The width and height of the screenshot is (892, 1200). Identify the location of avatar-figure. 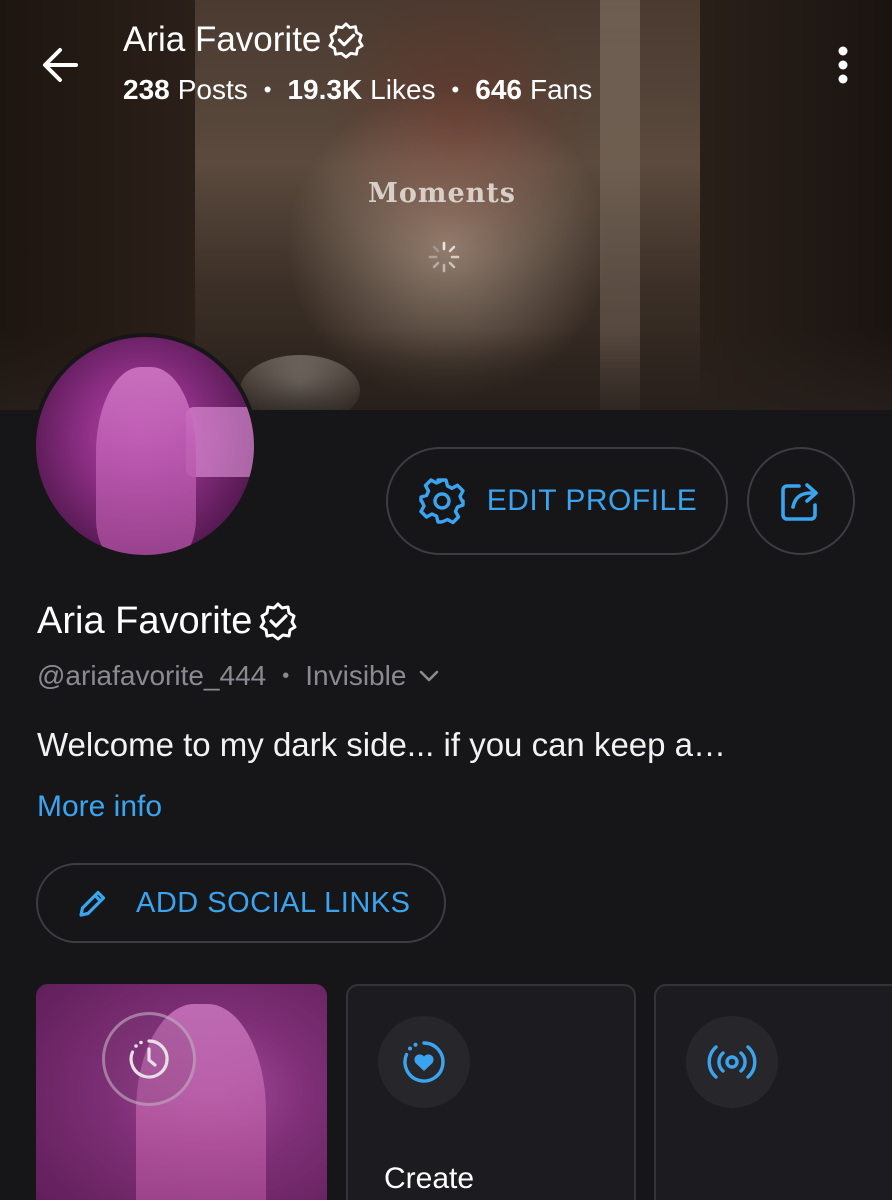
(146, 461).